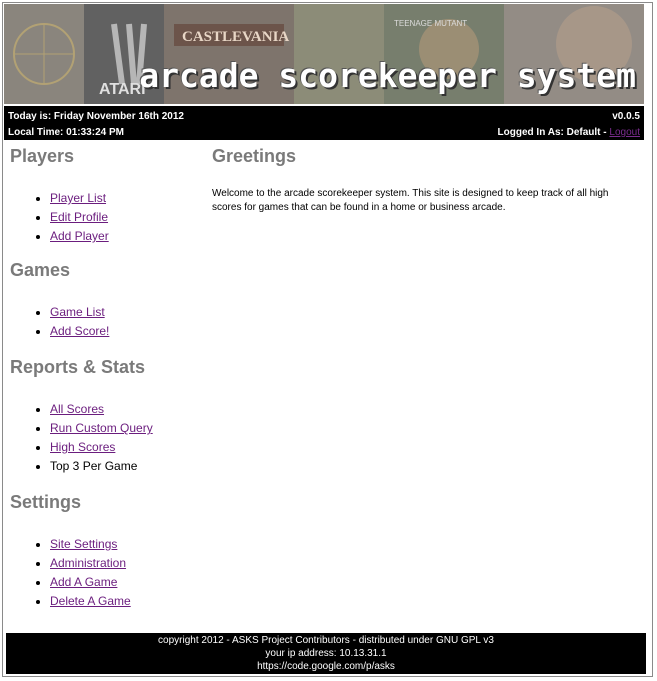 Image resolution: width=657 pixels, height=681 pixels. I want to click on games-list: Game List Add Score!, so click(59, 322).